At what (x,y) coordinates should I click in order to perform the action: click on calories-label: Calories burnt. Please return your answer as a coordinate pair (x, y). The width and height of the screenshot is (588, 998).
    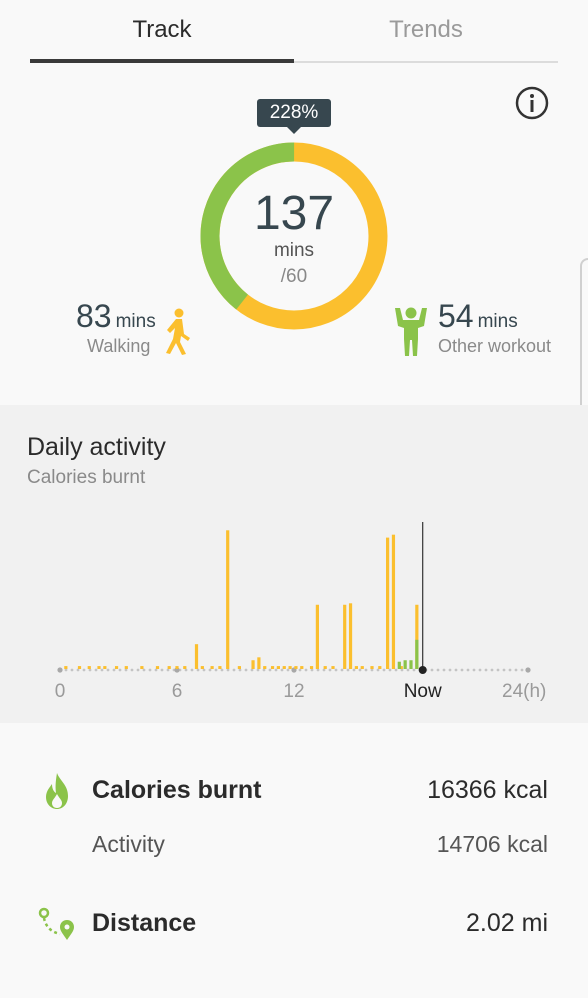
    Looking at the image, I should click on (177, 790).